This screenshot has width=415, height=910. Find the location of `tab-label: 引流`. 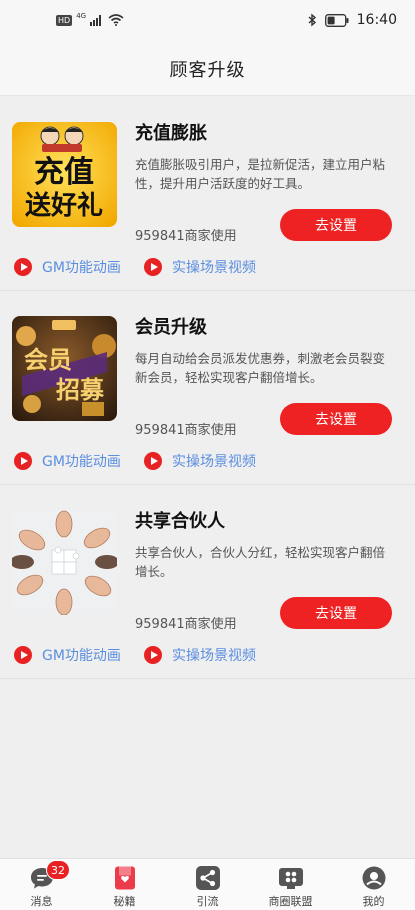

tab-label: 引流 is located at coordinates (207, 901).